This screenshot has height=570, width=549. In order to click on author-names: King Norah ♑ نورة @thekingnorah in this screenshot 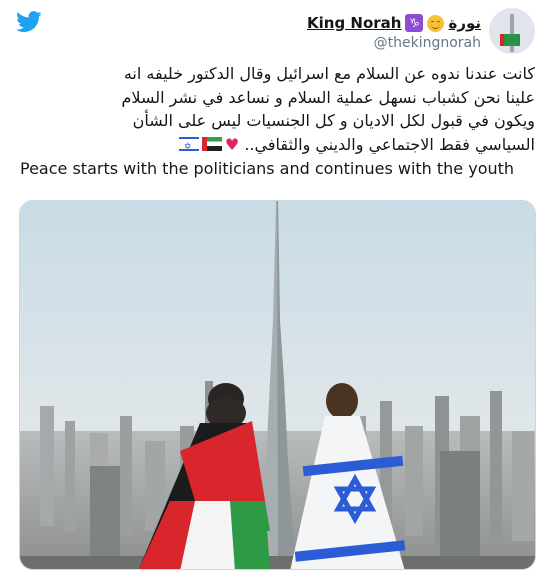, I will do `click(394, 29)`.